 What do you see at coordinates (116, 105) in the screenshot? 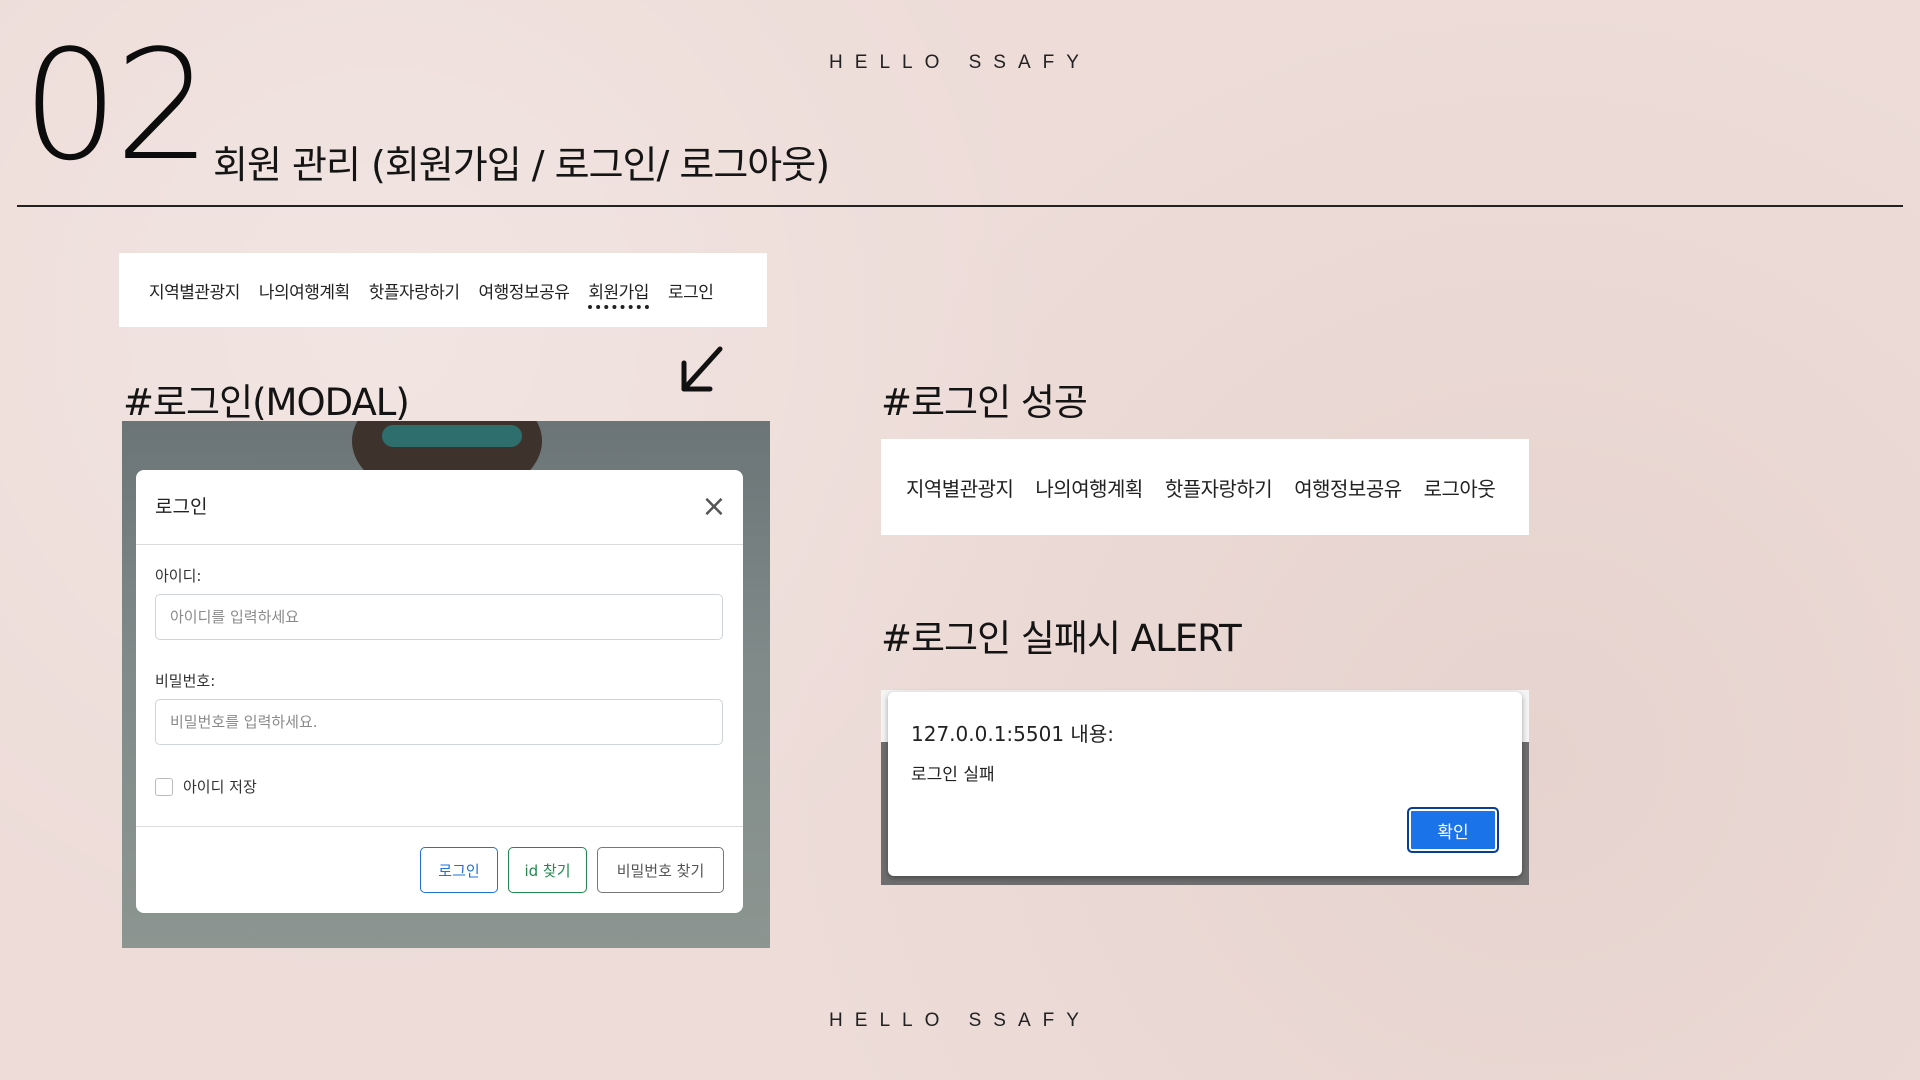
I see `slide-number: 02` at bounding box center [116, 105].